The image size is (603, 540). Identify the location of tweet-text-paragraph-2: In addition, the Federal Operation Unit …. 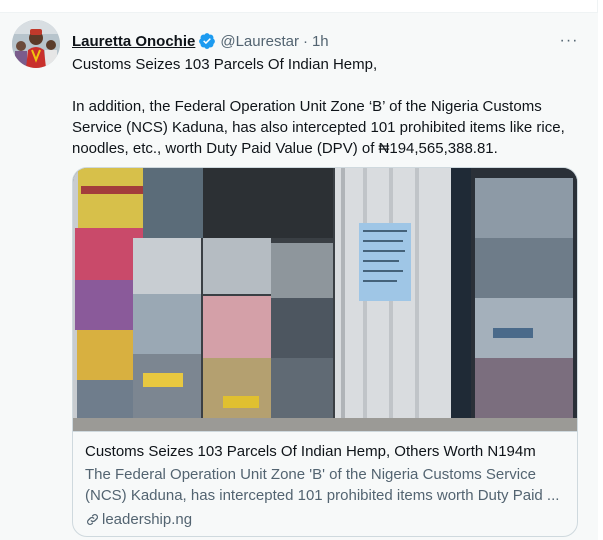
(318, 127).